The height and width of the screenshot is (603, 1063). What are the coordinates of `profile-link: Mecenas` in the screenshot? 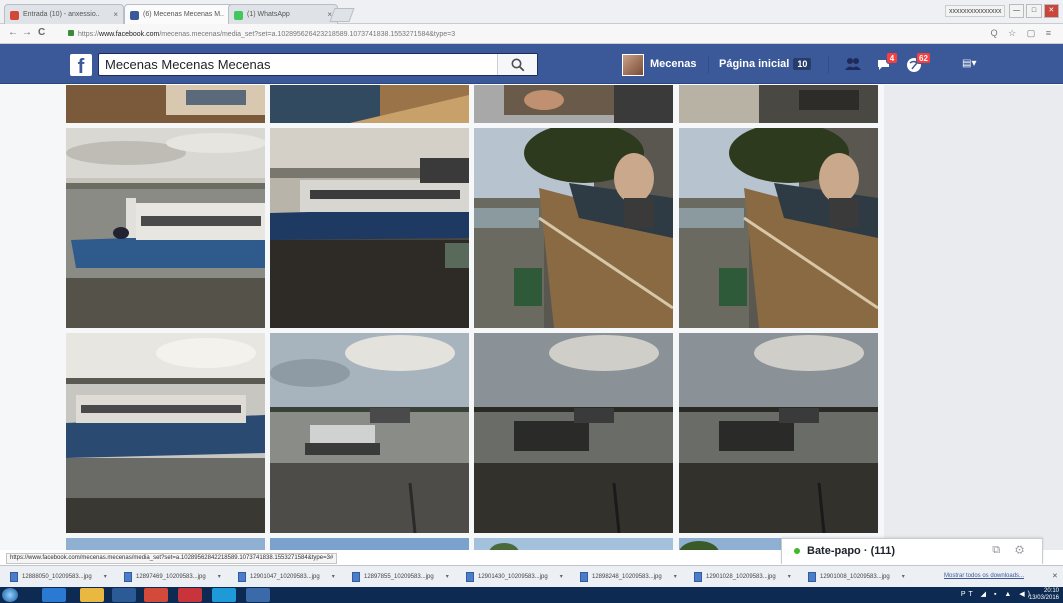 It's located at (673, 64).